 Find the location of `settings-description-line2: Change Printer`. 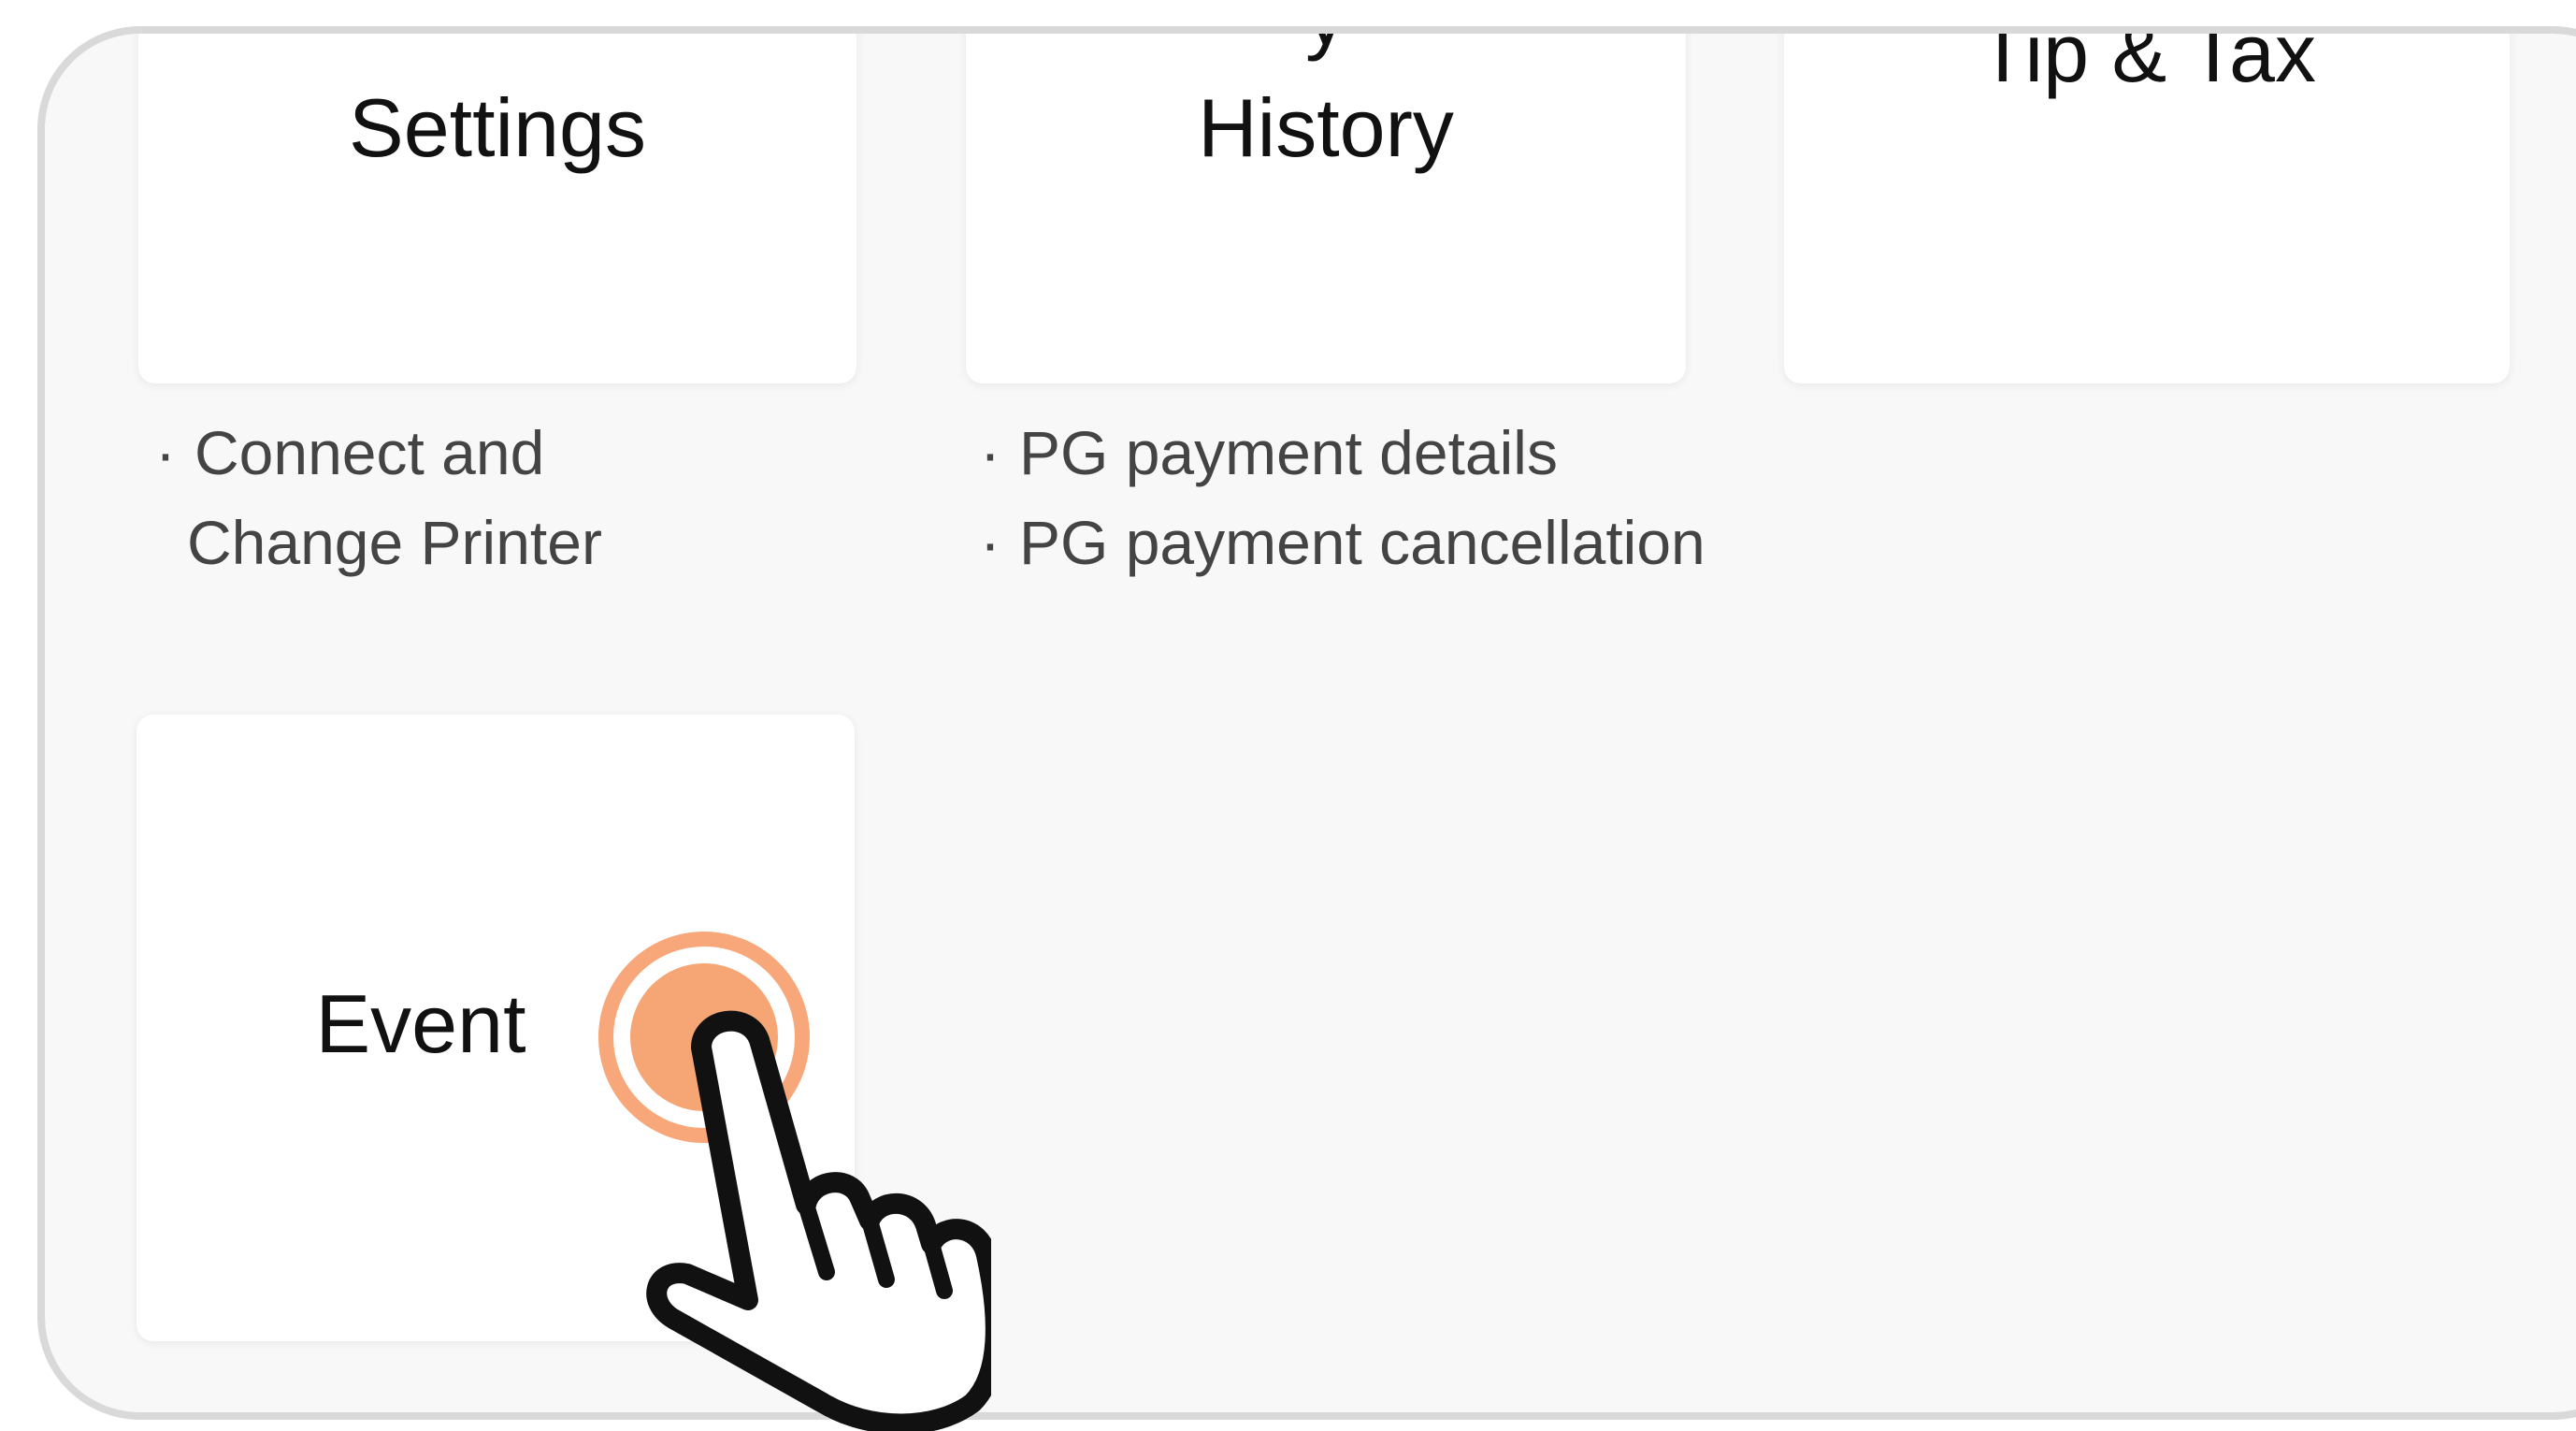

settings-description-line2: Change Printer is located at coordinates (395, 542).